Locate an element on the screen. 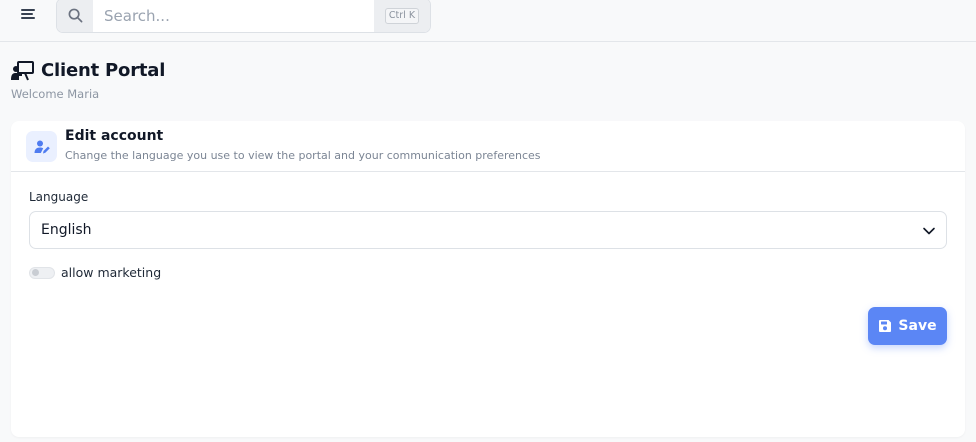  allow-marketing-label: allow marketing is located at coordinates (111, 272).